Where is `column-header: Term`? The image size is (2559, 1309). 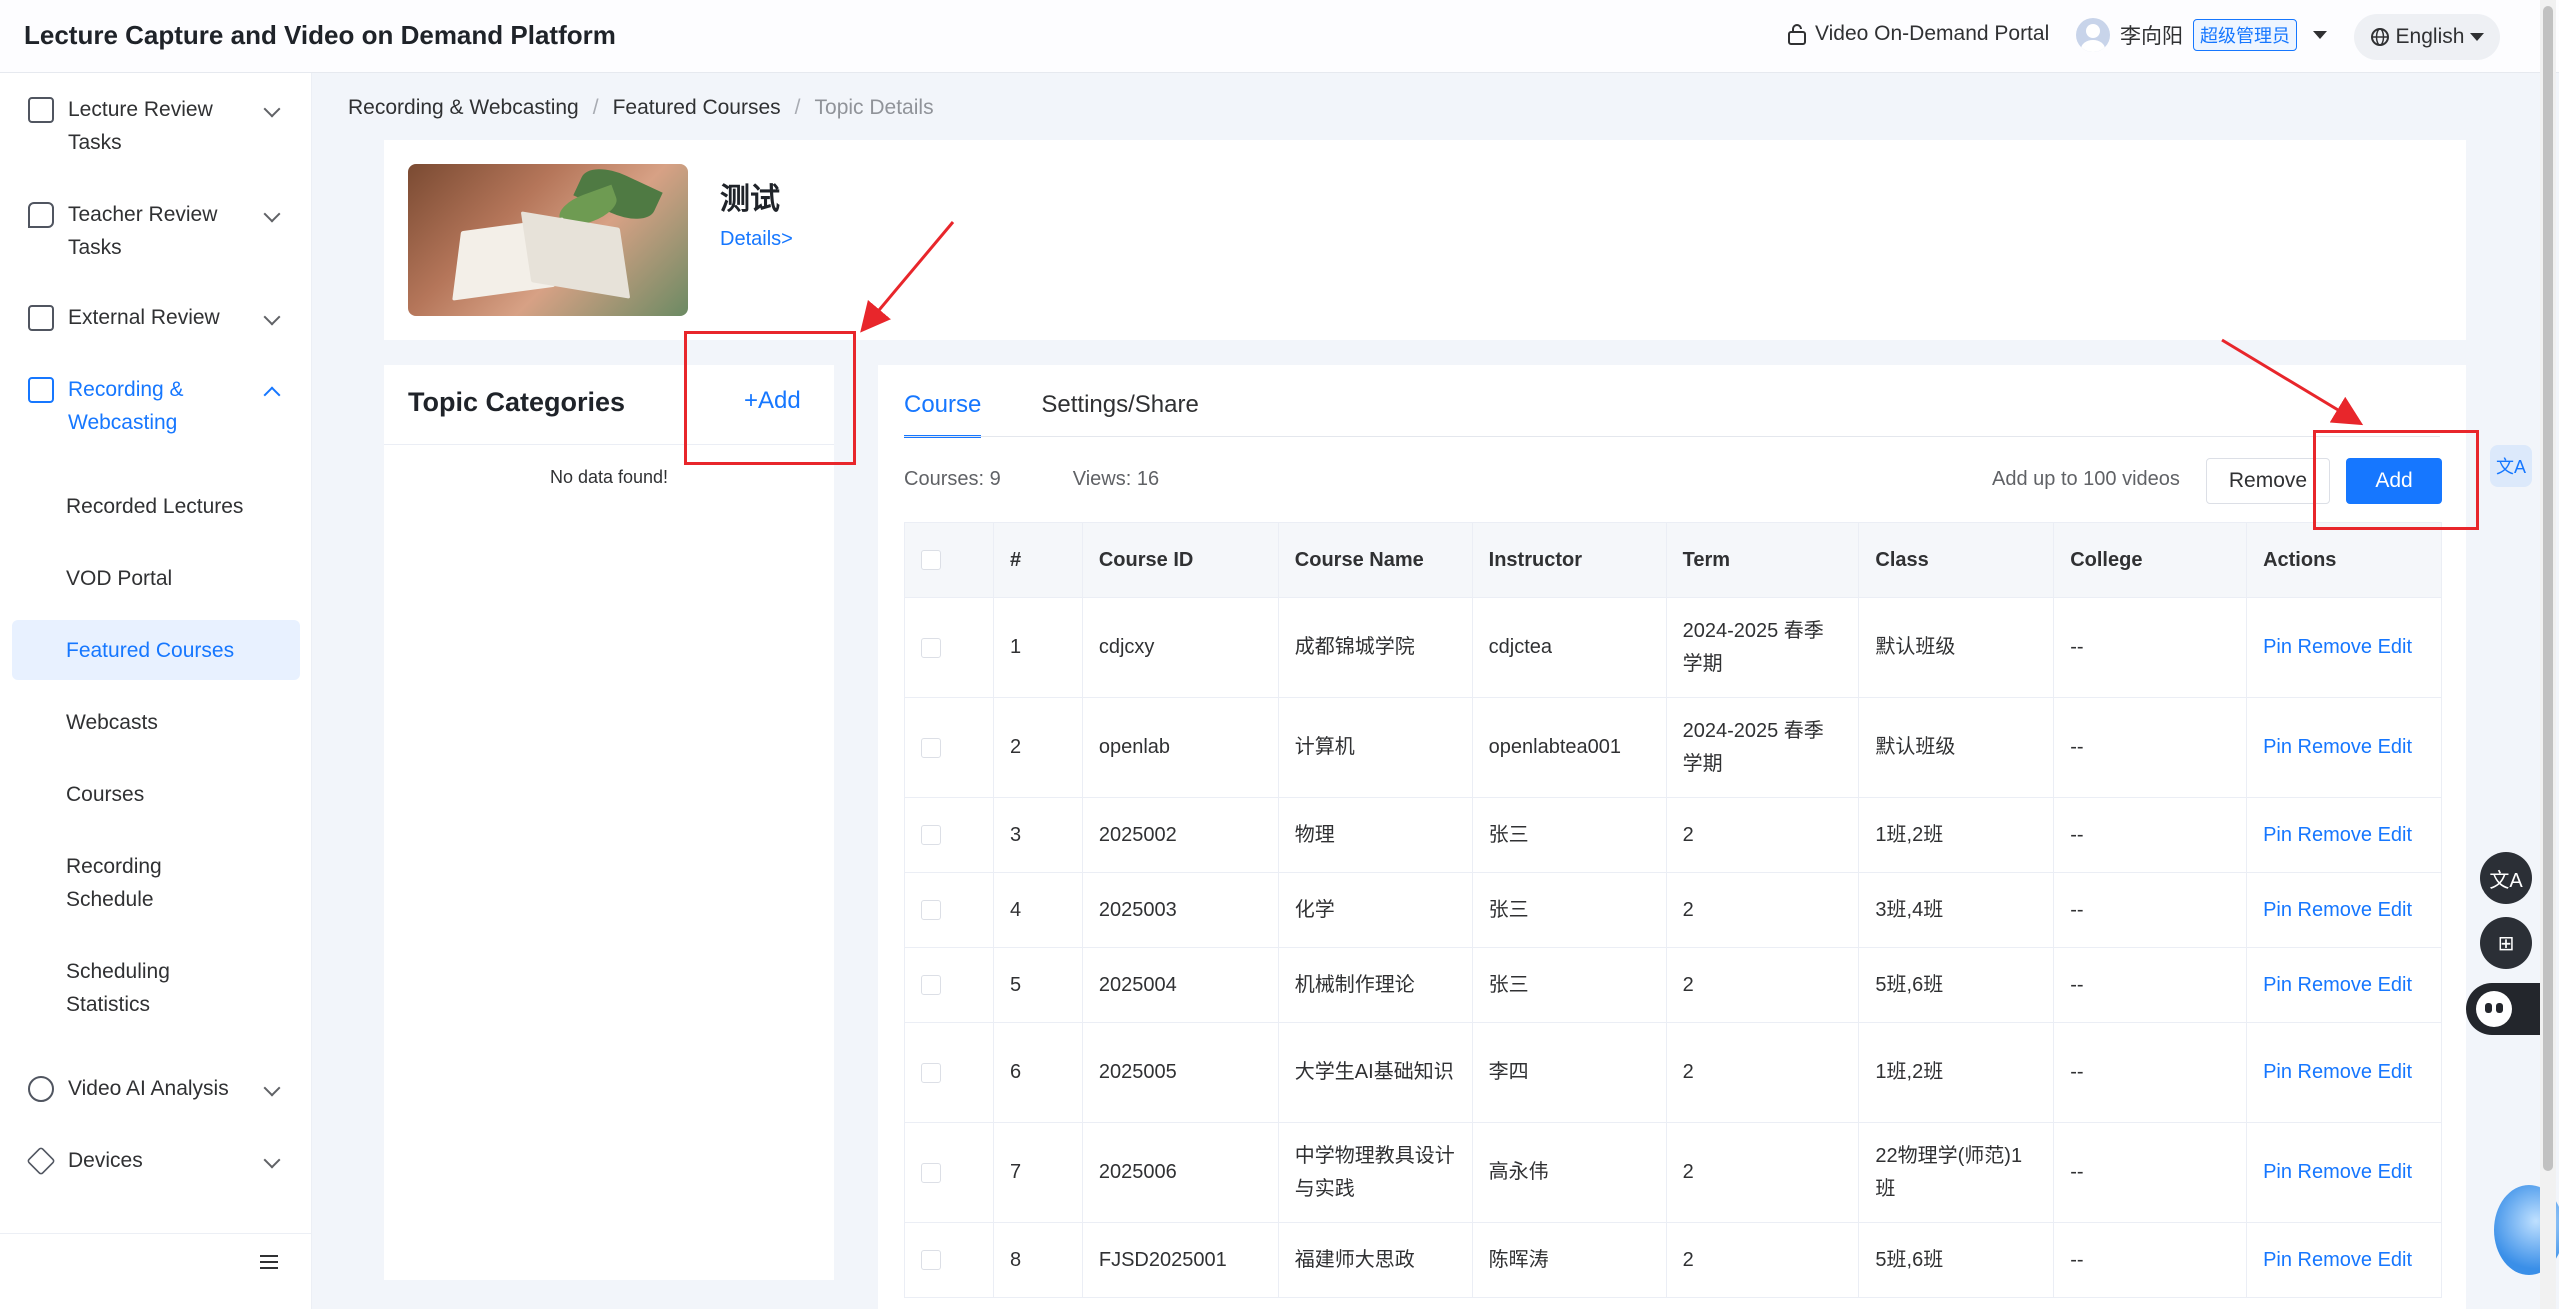 column-header: Term is located at coordinates (1762, 560).